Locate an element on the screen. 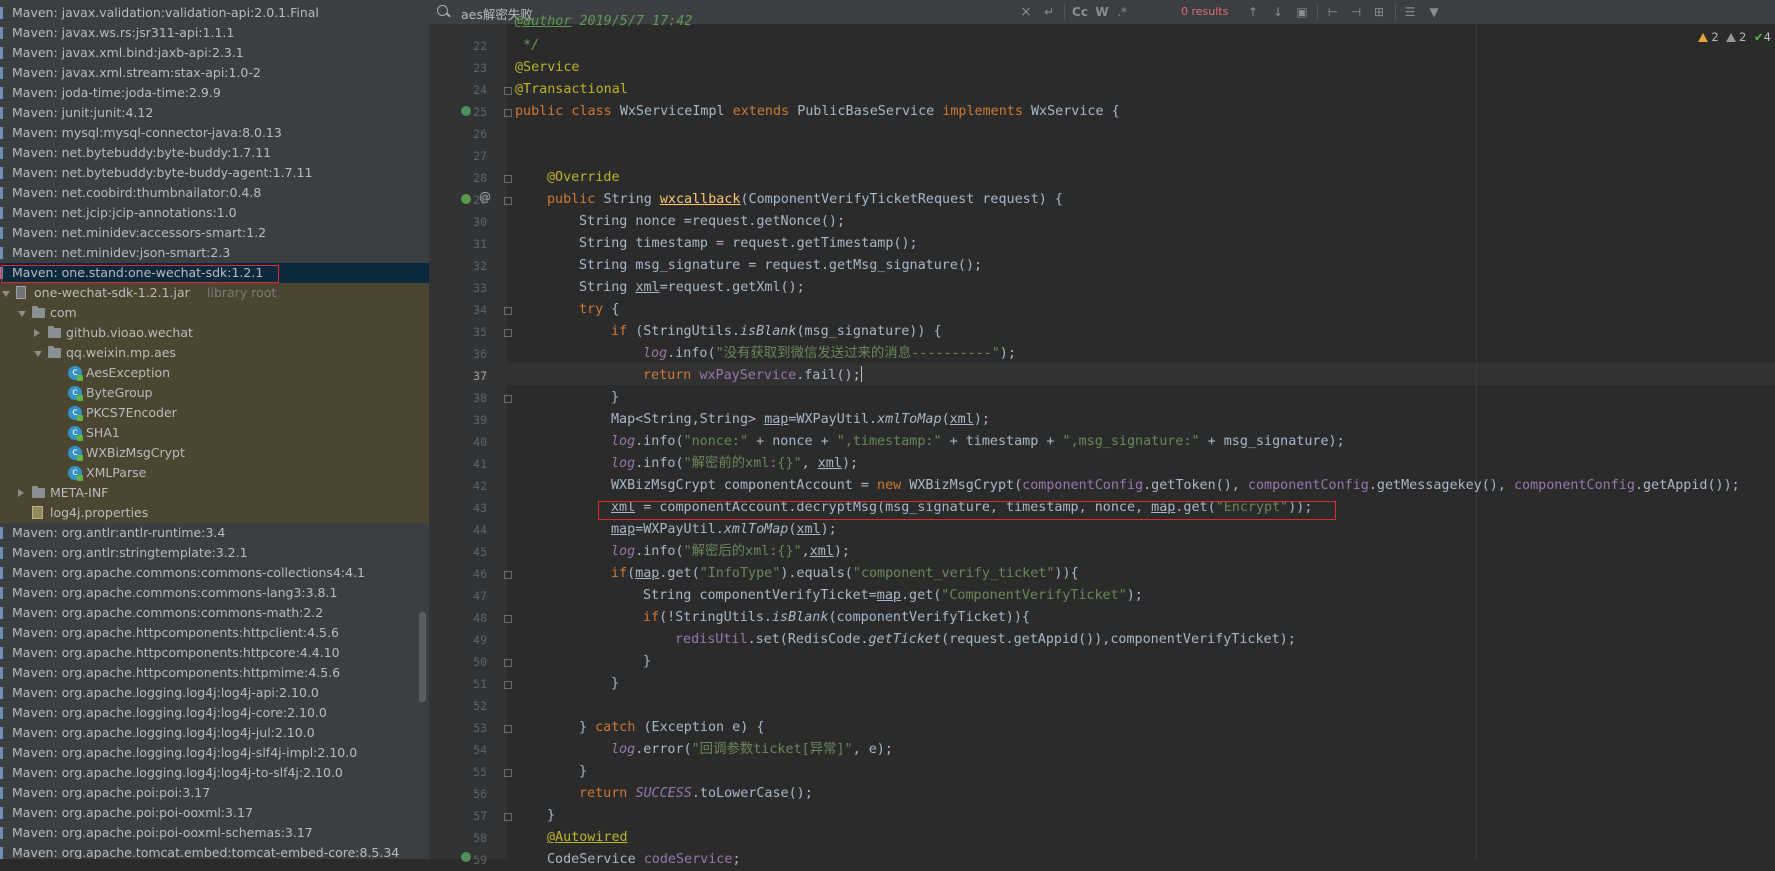  tree-item: Maven: org.antlr:stringtemplate:3.2.1 is located at coordinates (214, 553).